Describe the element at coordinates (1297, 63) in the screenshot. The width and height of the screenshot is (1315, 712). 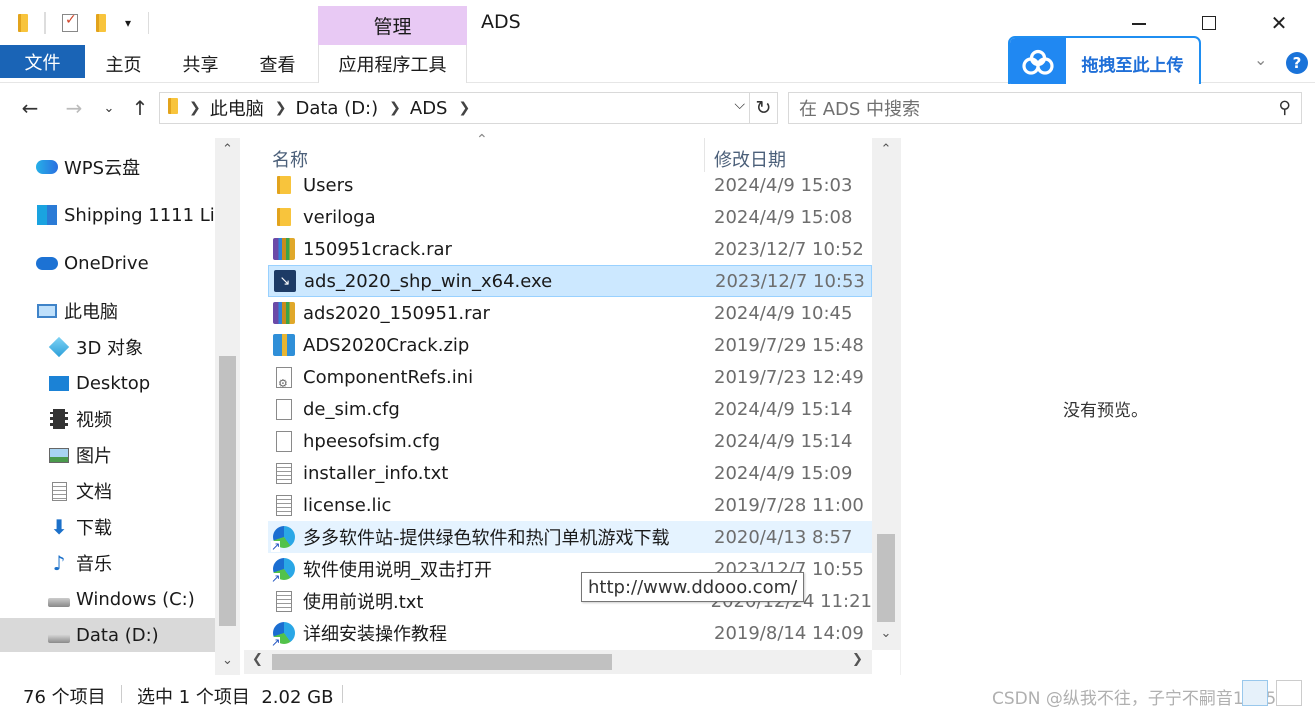
I see `help-icon: ?` at that location.